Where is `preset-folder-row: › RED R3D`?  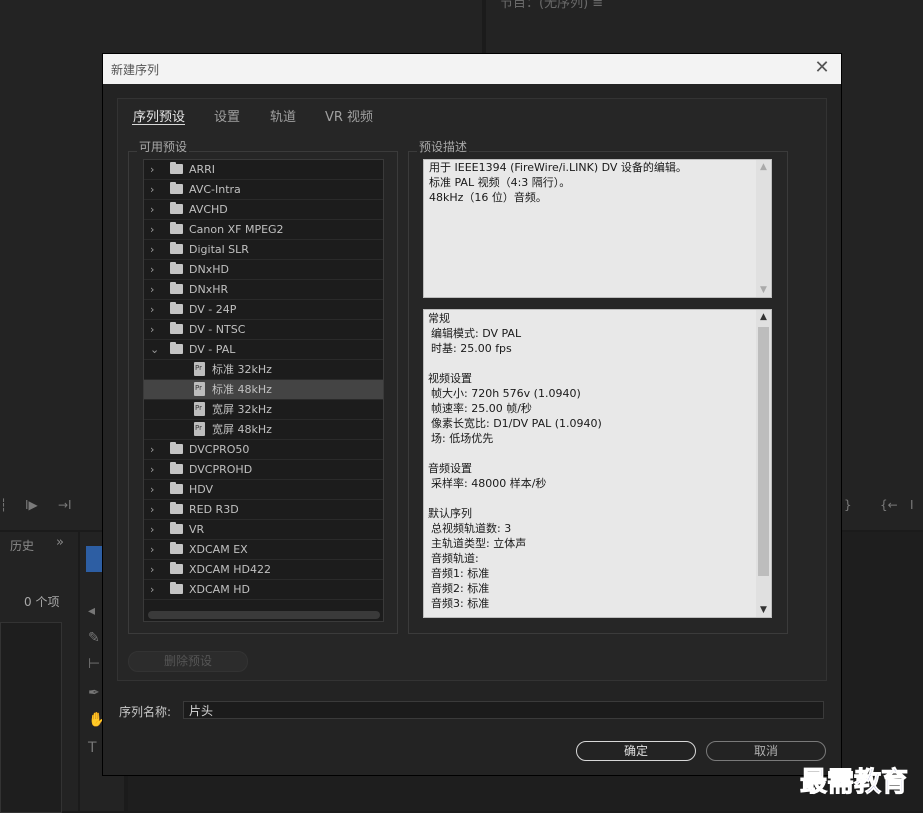
preset-folder-row: › RED R3D is located at coordinates (263, 510).